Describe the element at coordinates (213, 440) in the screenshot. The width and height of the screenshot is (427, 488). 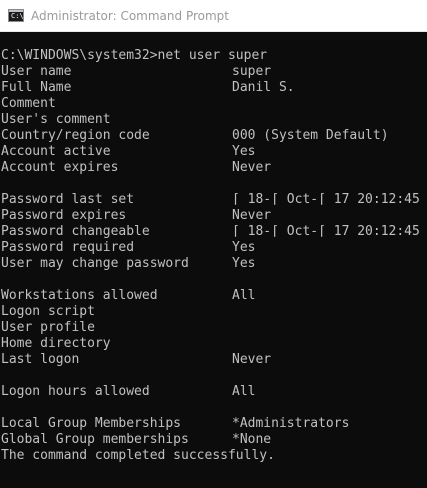
I see `output-row: Global Group memberships *None` at that location.